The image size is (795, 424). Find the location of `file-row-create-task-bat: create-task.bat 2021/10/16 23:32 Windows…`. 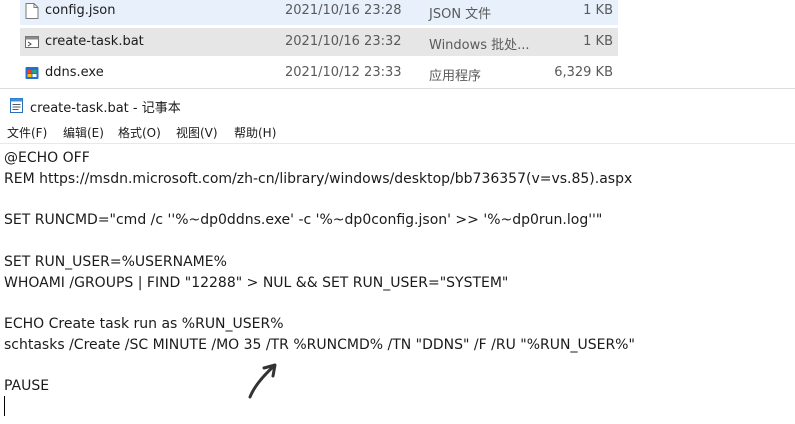

file-row-create-task-bat: create-task.bat 2021/10/16 23:32 Windows… is located at coordinates (319, 42).